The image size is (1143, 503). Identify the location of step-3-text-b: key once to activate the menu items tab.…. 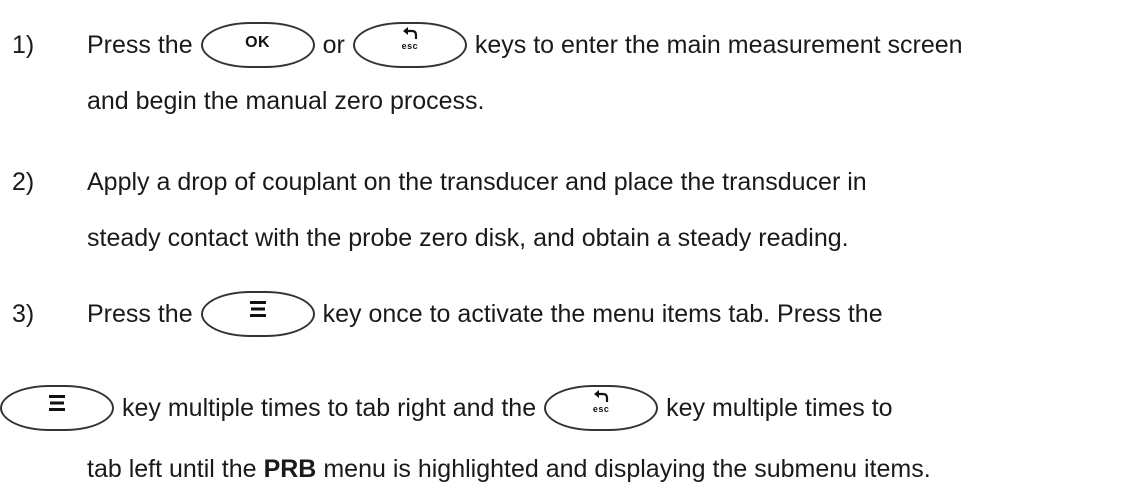
(602, 314).